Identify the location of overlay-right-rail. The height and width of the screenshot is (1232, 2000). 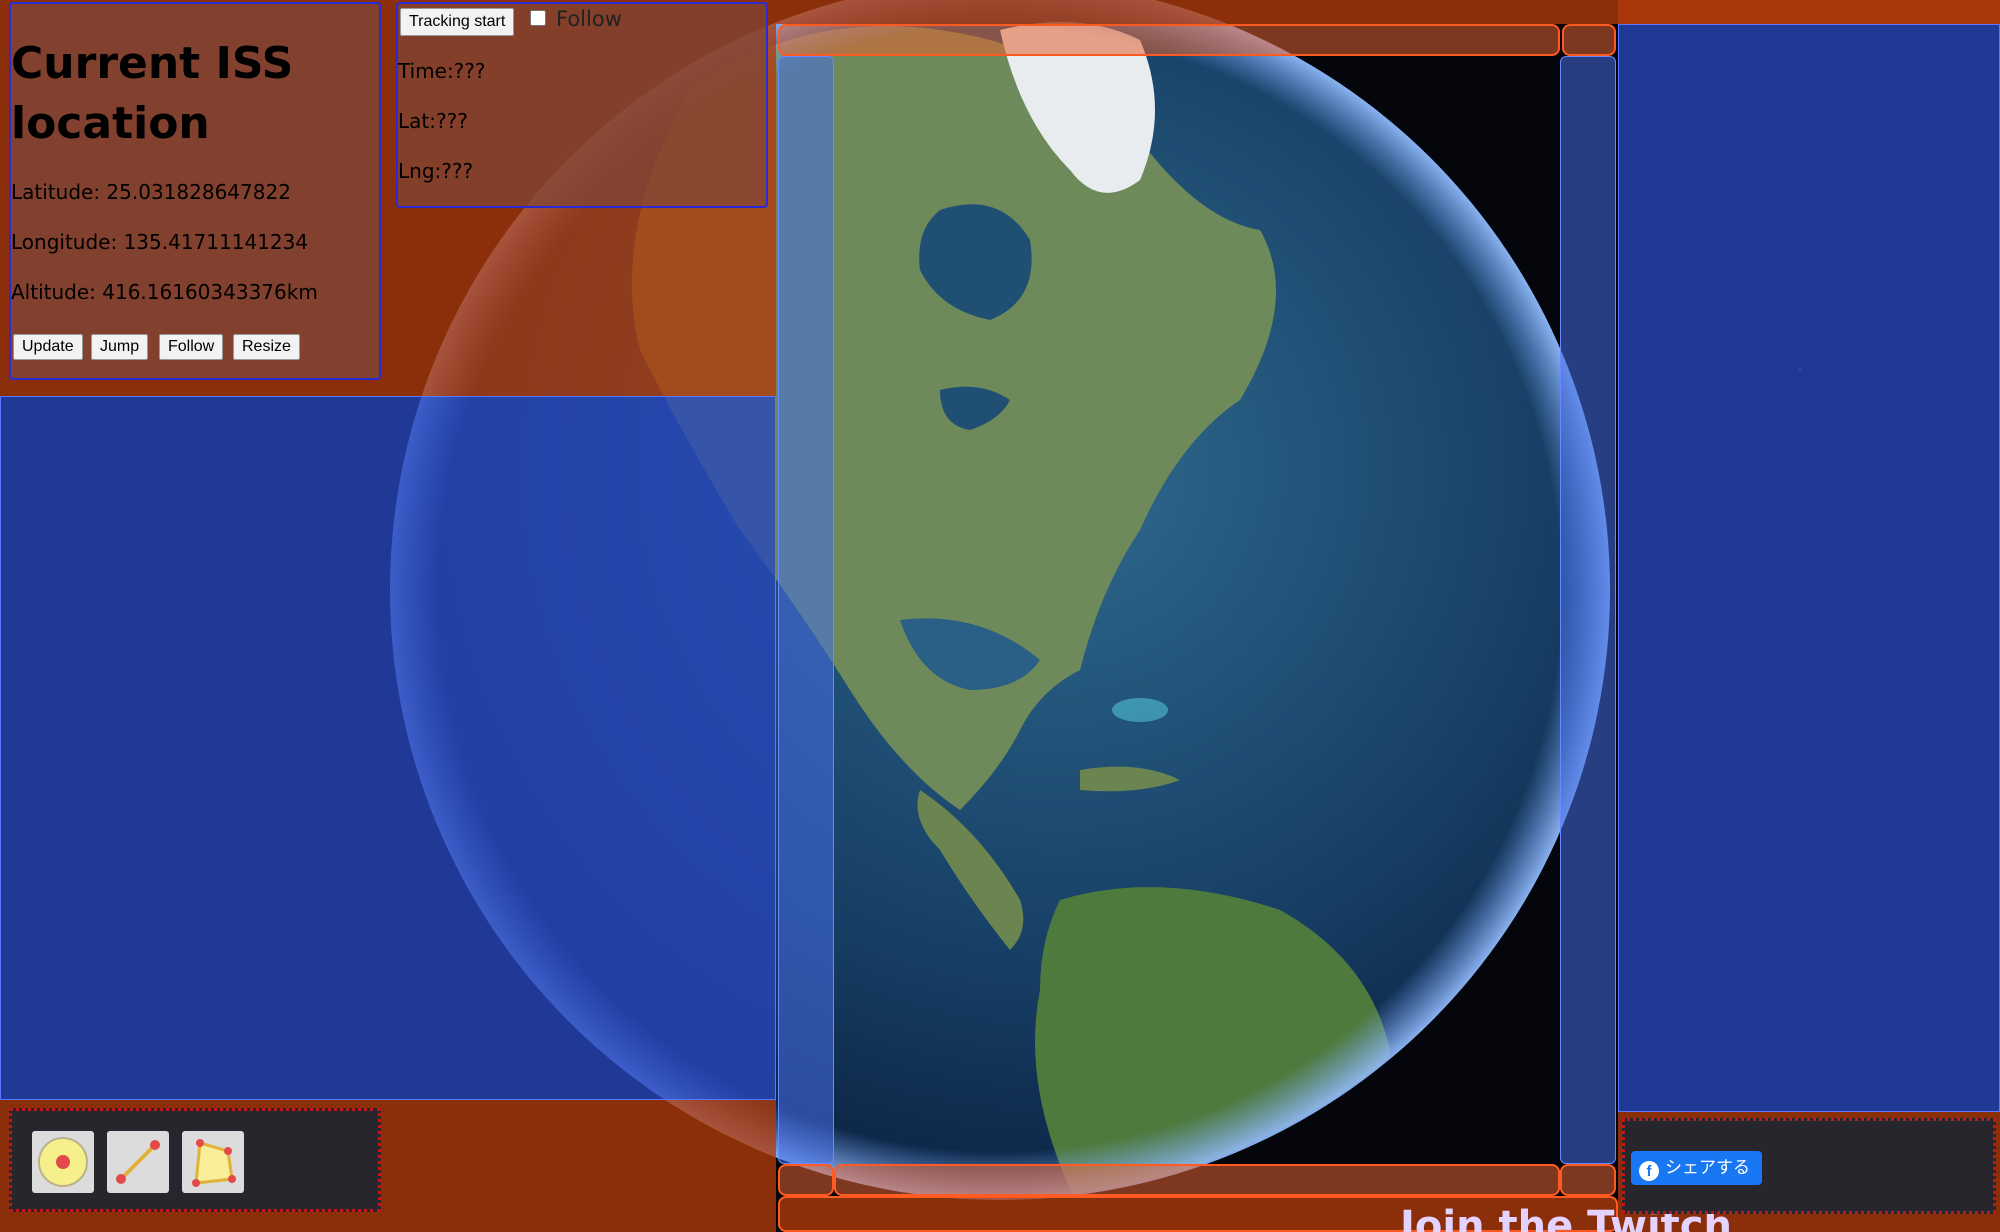
(1588, 610).